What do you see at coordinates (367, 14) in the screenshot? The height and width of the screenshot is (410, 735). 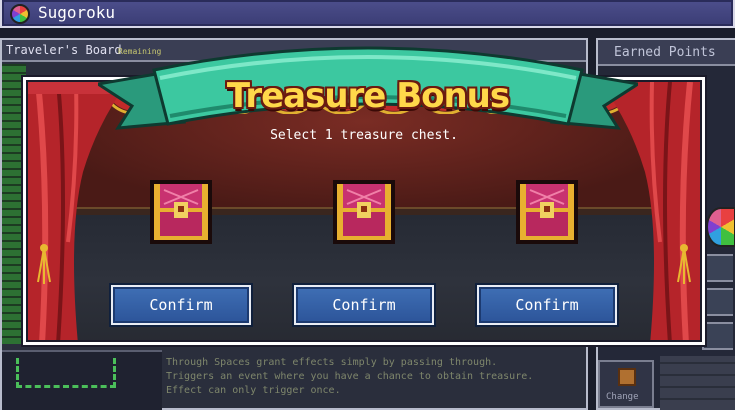 I see `title-bar: Sugoroku` at bounding box center [367, 14].